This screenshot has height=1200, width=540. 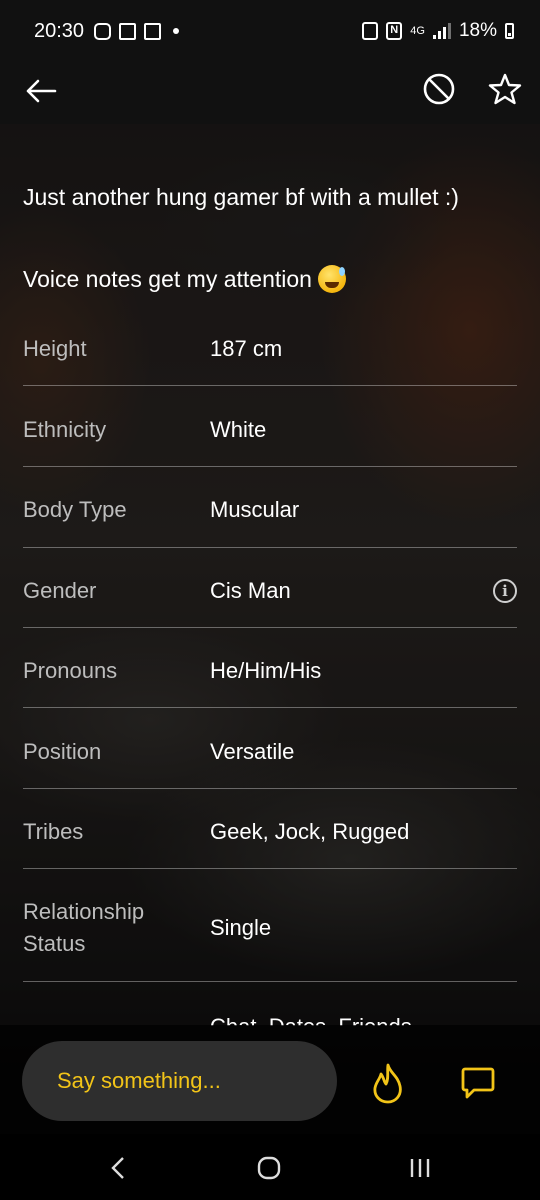 I want to click on sweat-smile-emoji-icon, so click(x=331, y=279).